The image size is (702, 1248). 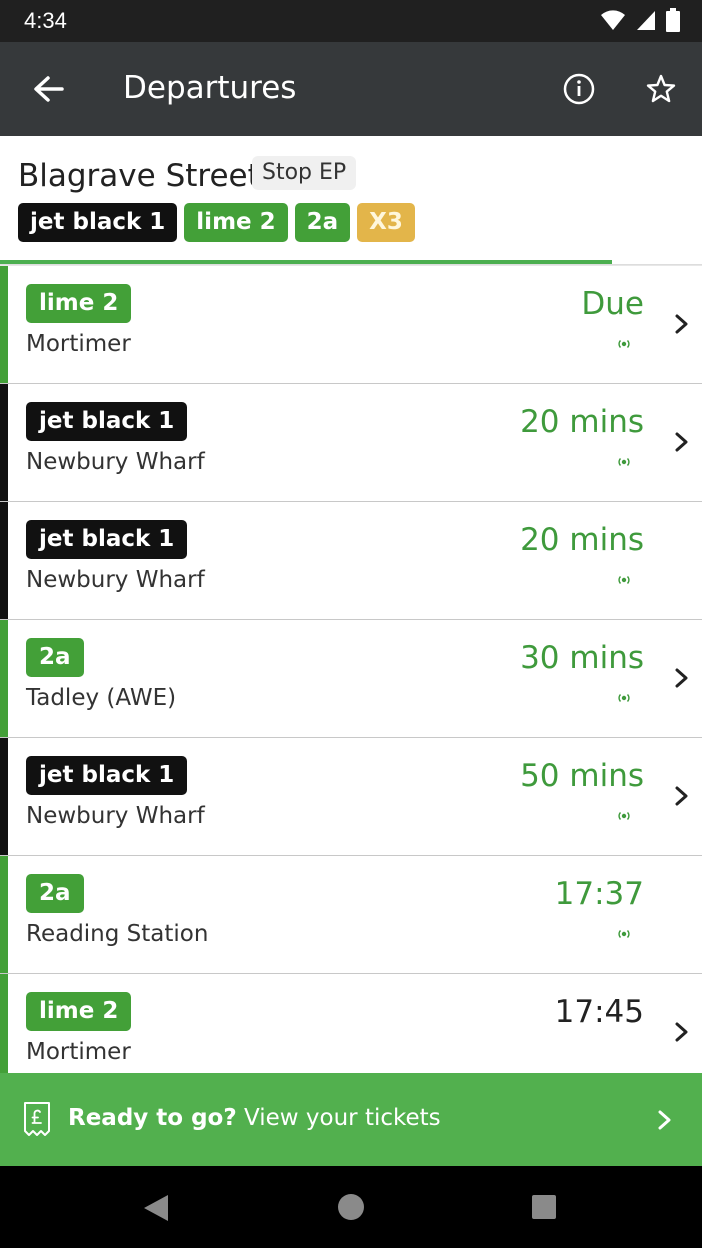 I want to click on departure-row: lime 2 Mortimer Due, so click(x=351, y=325).